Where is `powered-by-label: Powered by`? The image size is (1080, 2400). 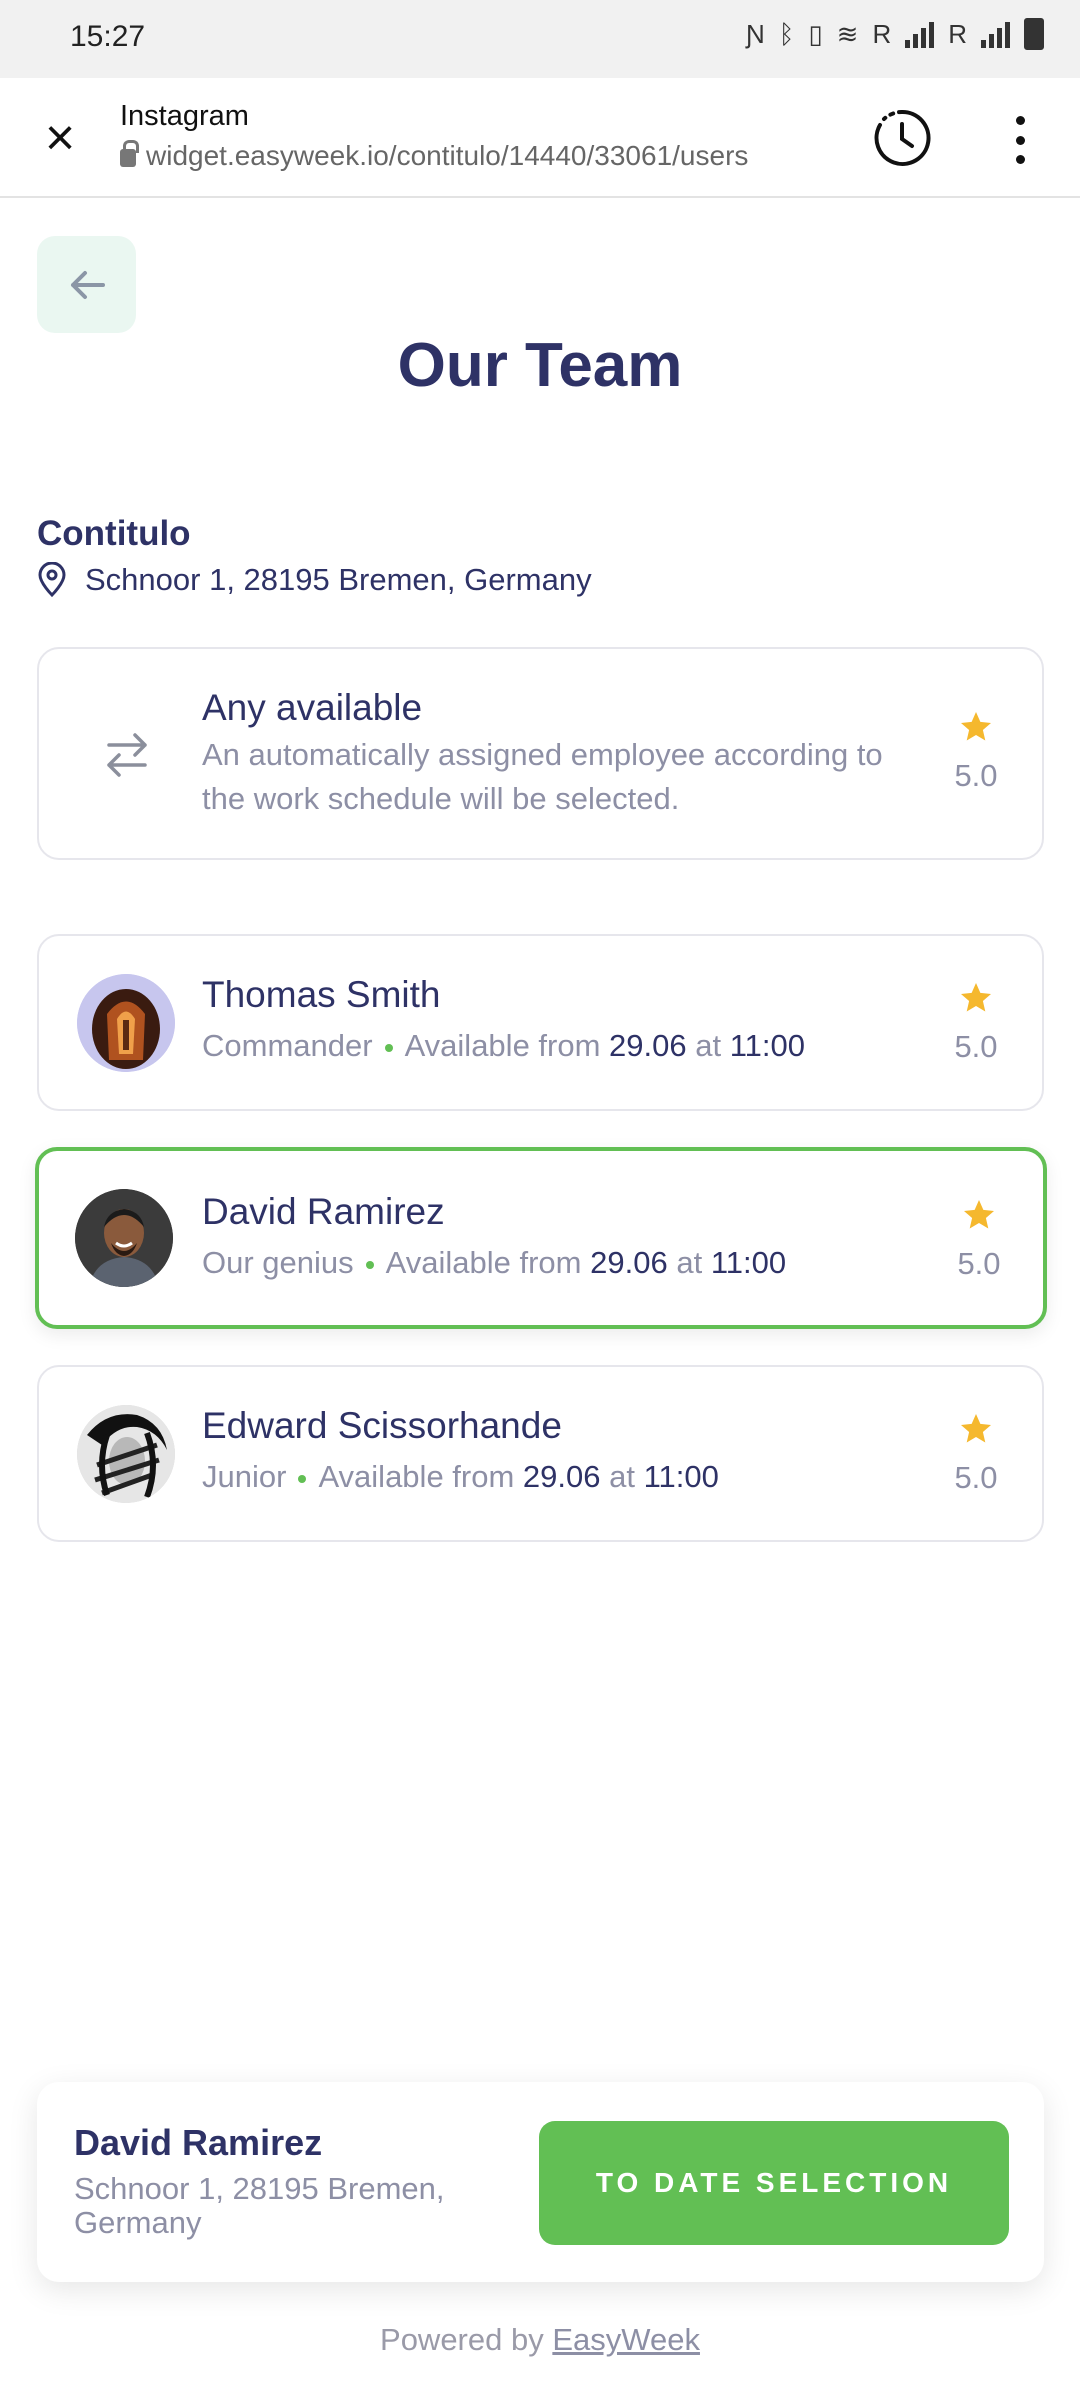
powered-by-label: Powered by is located at coordinates (462, 2339).